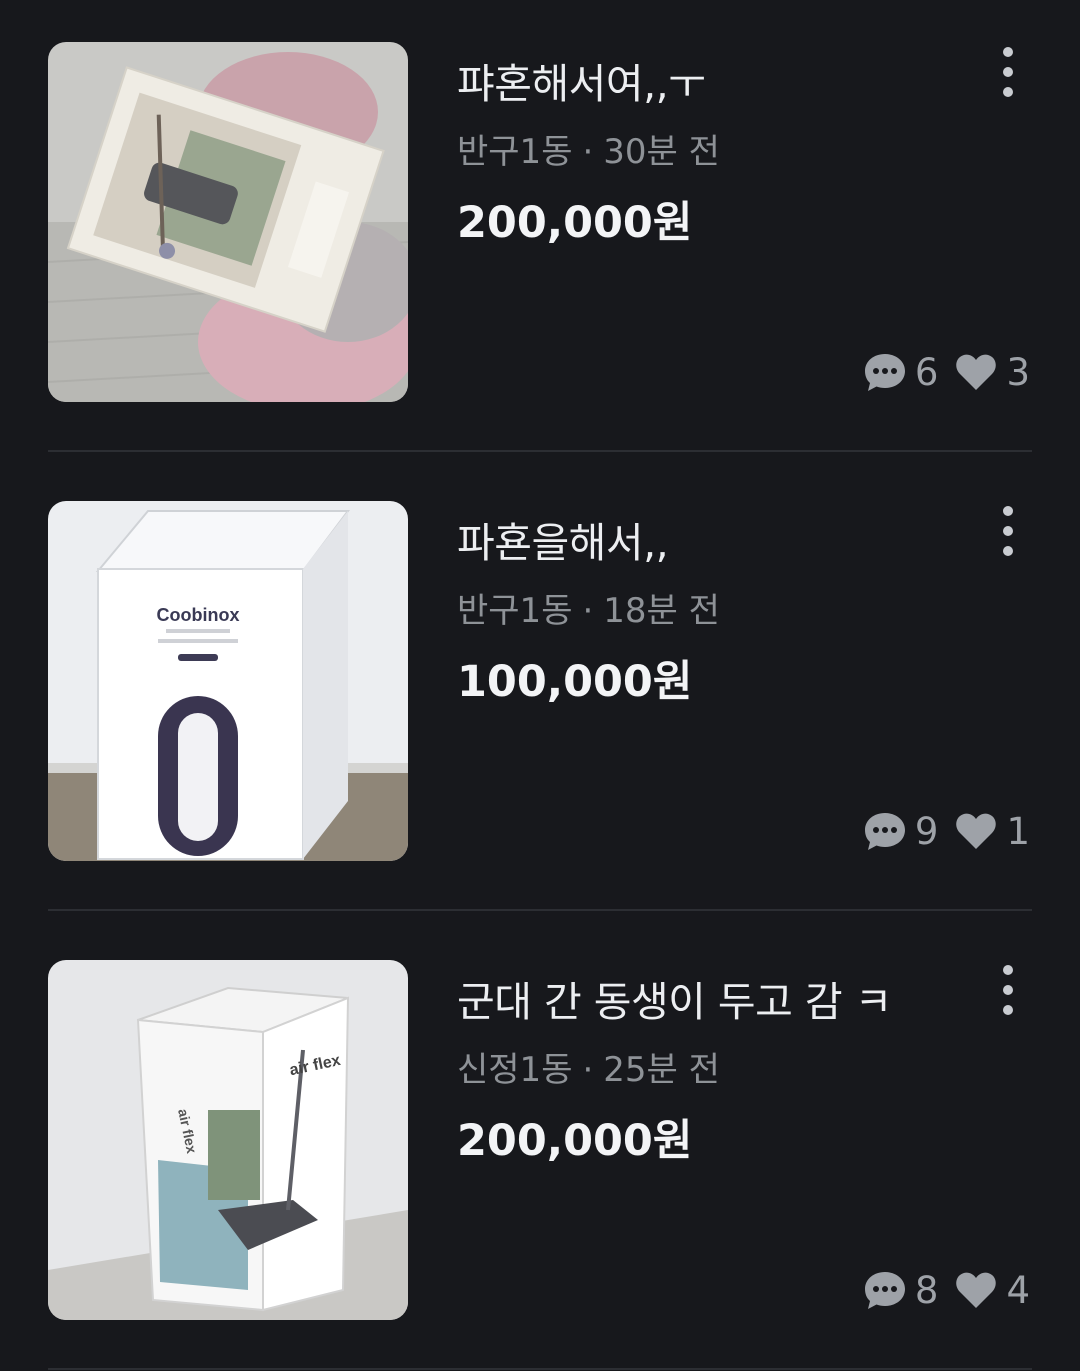  I want to click on listing-meta: 반구1동 · 18분 전, so click(588, 607).